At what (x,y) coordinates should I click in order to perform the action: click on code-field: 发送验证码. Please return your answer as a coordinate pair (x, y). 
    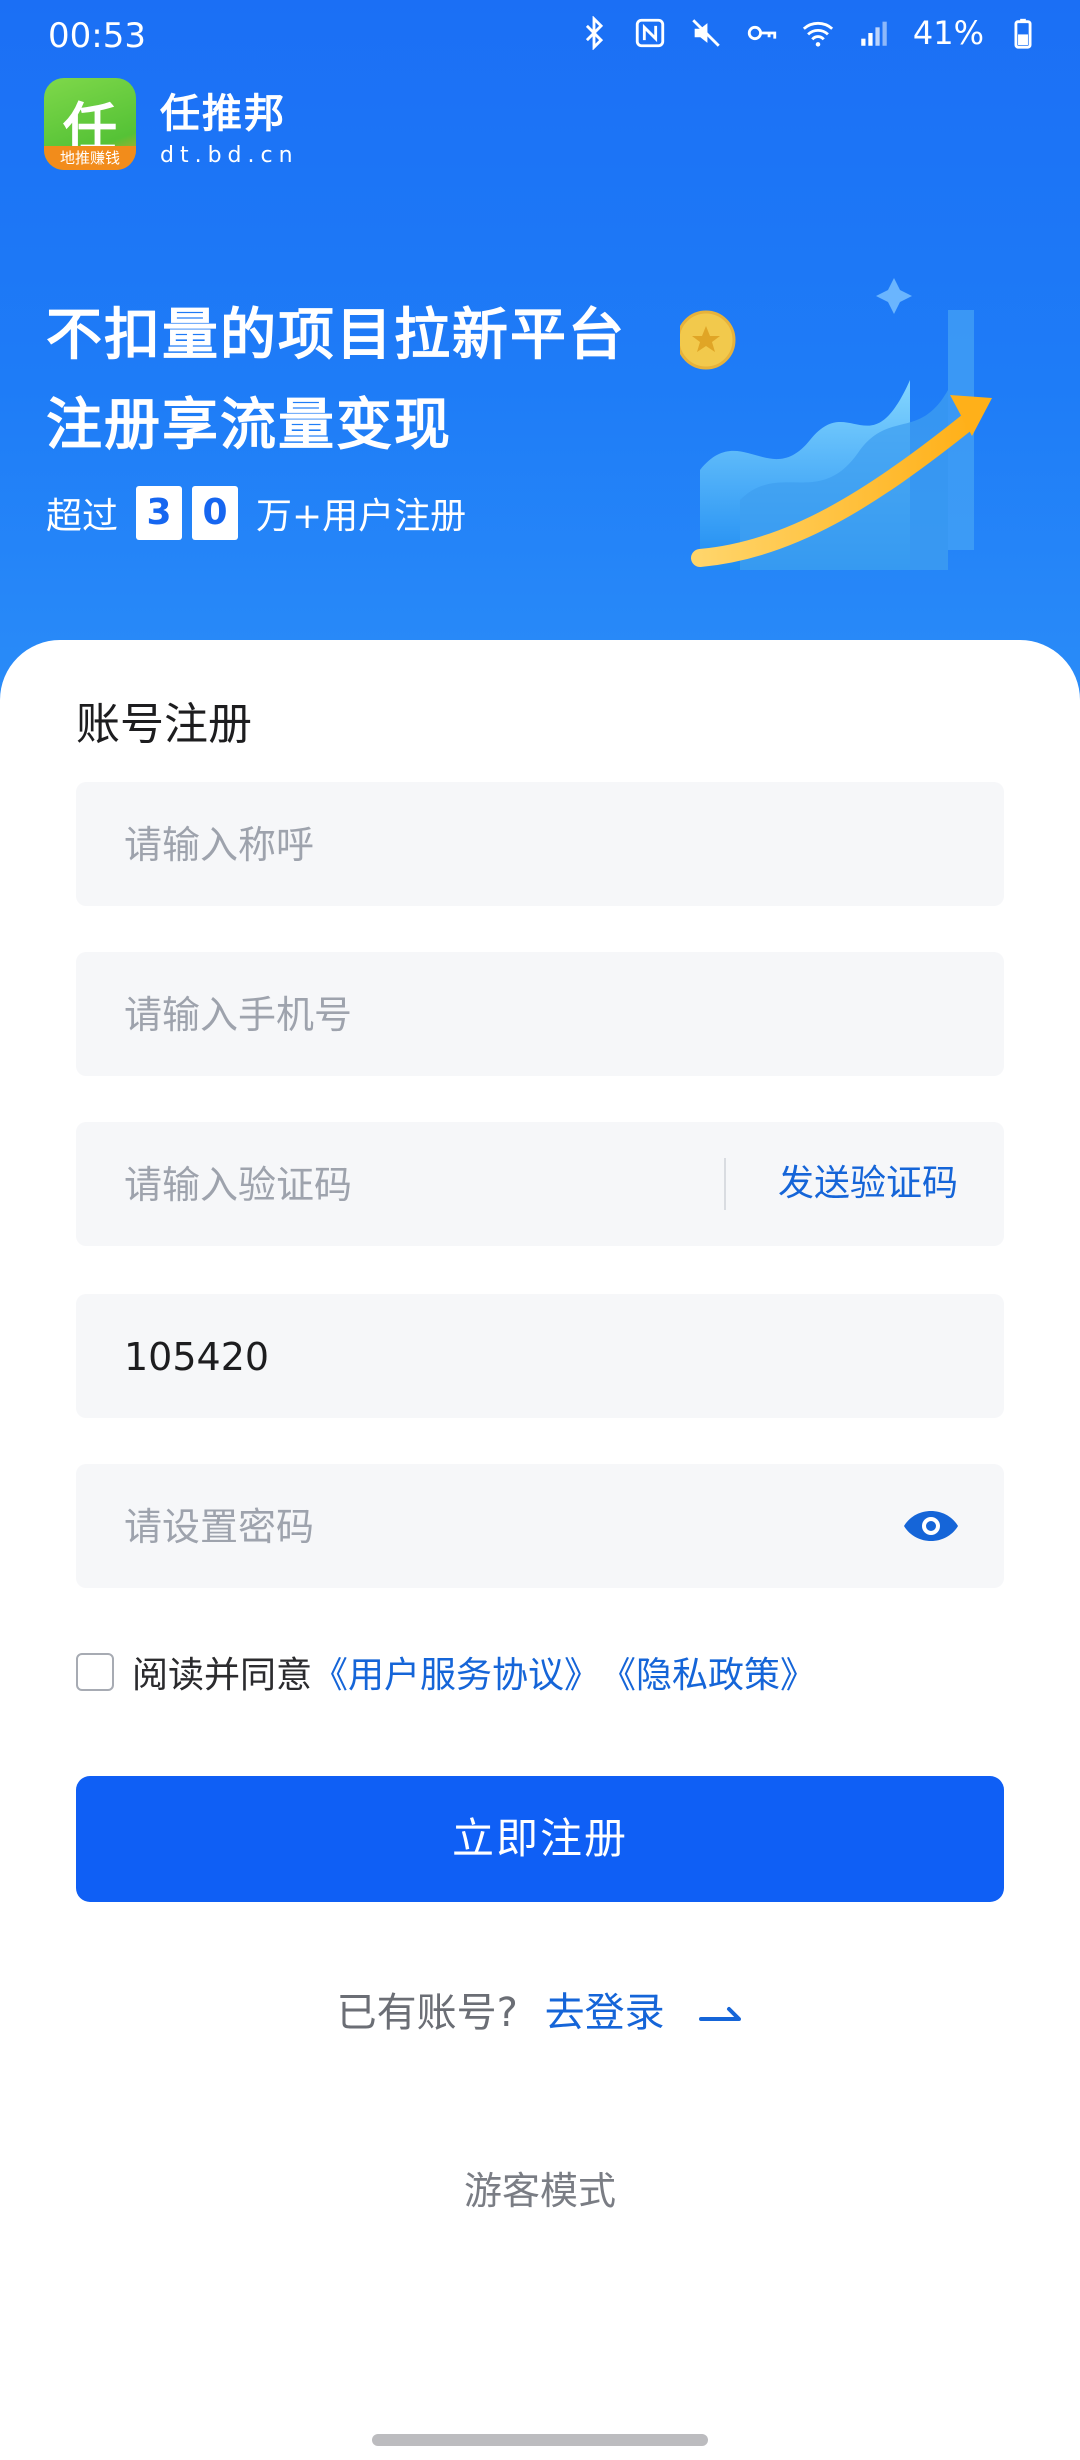
    Looking at the image, I should click on (540, 1185).